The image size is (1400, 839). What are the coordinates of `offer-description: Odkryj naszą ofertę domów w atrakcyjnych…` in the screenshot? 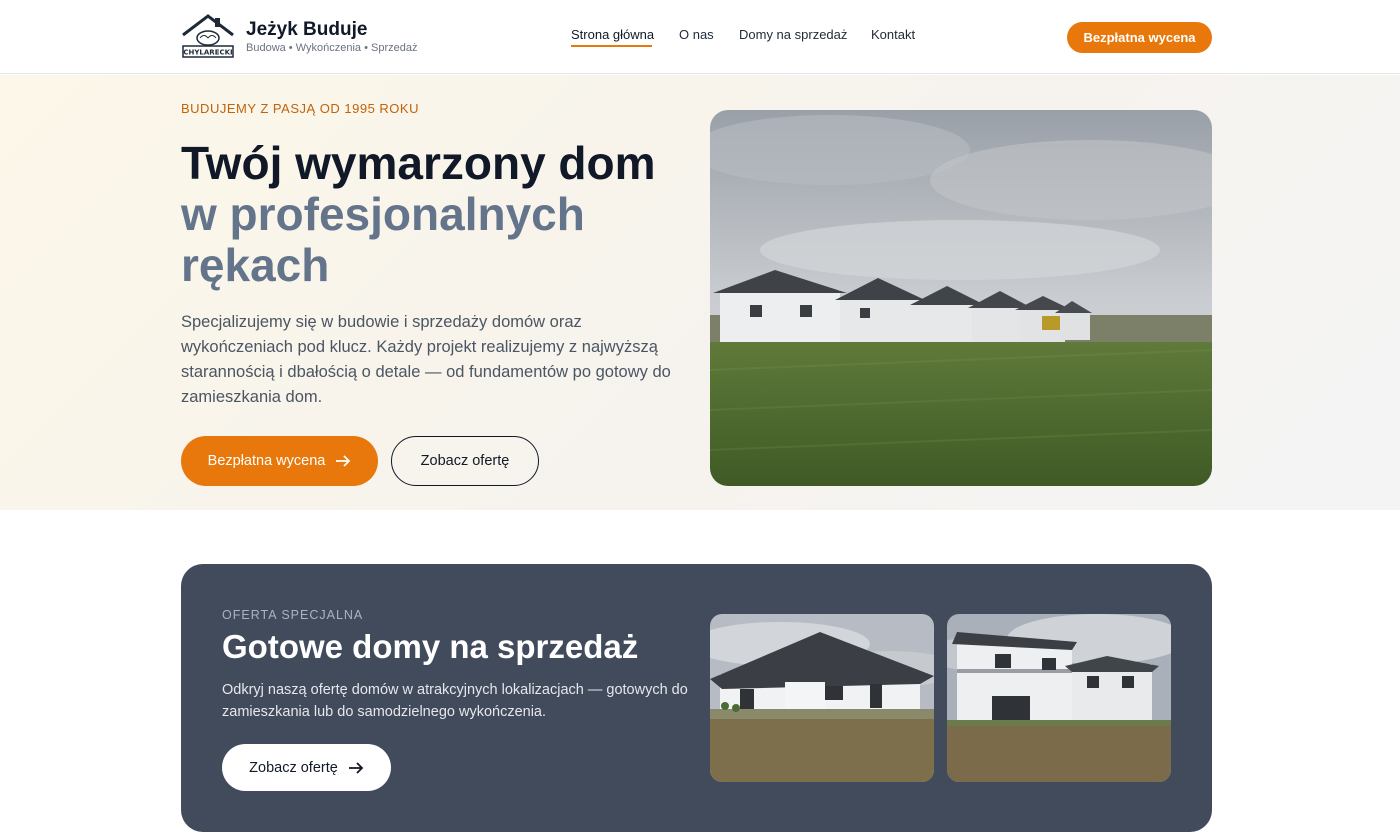 It's located at (455, 701).